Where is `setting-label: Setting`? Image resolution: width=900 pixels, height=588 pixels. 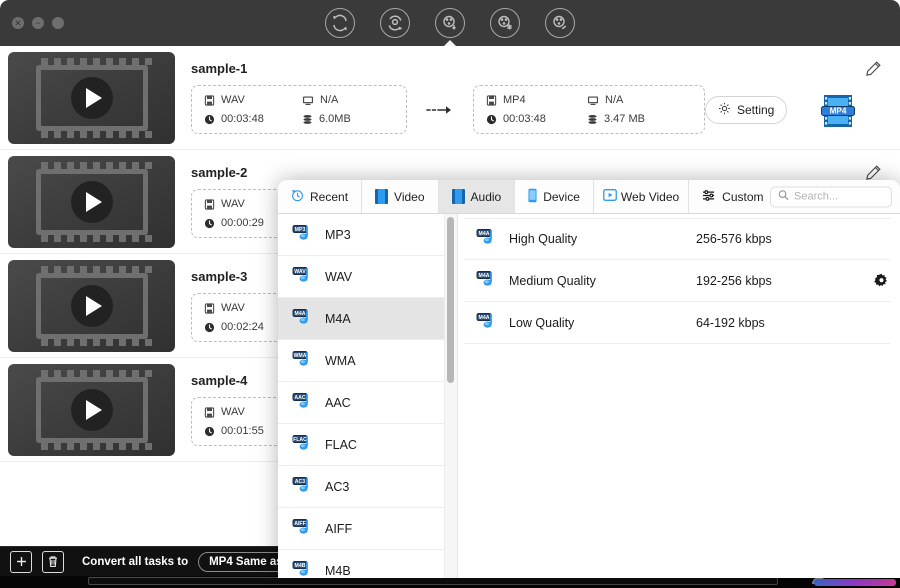
setting-label: Setting is located at coordinates (756, 109).